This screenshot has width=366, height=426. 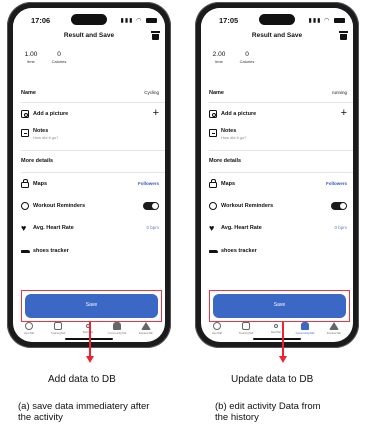 I want to click on name-row: Name running, so click(x=277, y=94).